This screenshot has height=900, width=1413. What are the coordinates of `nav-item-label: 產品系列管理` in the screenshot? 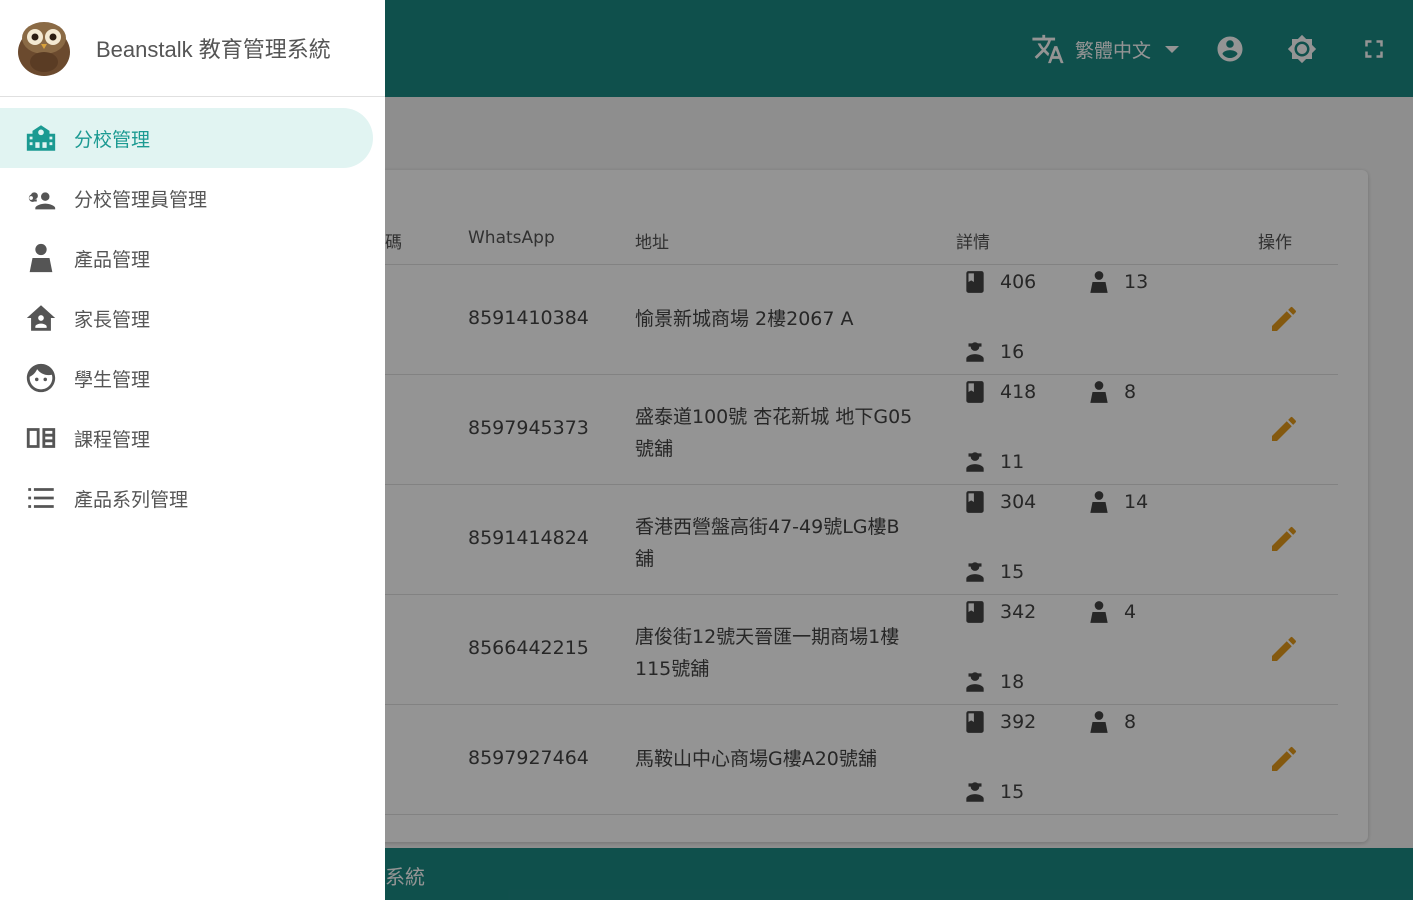 It's located at (131, 499).